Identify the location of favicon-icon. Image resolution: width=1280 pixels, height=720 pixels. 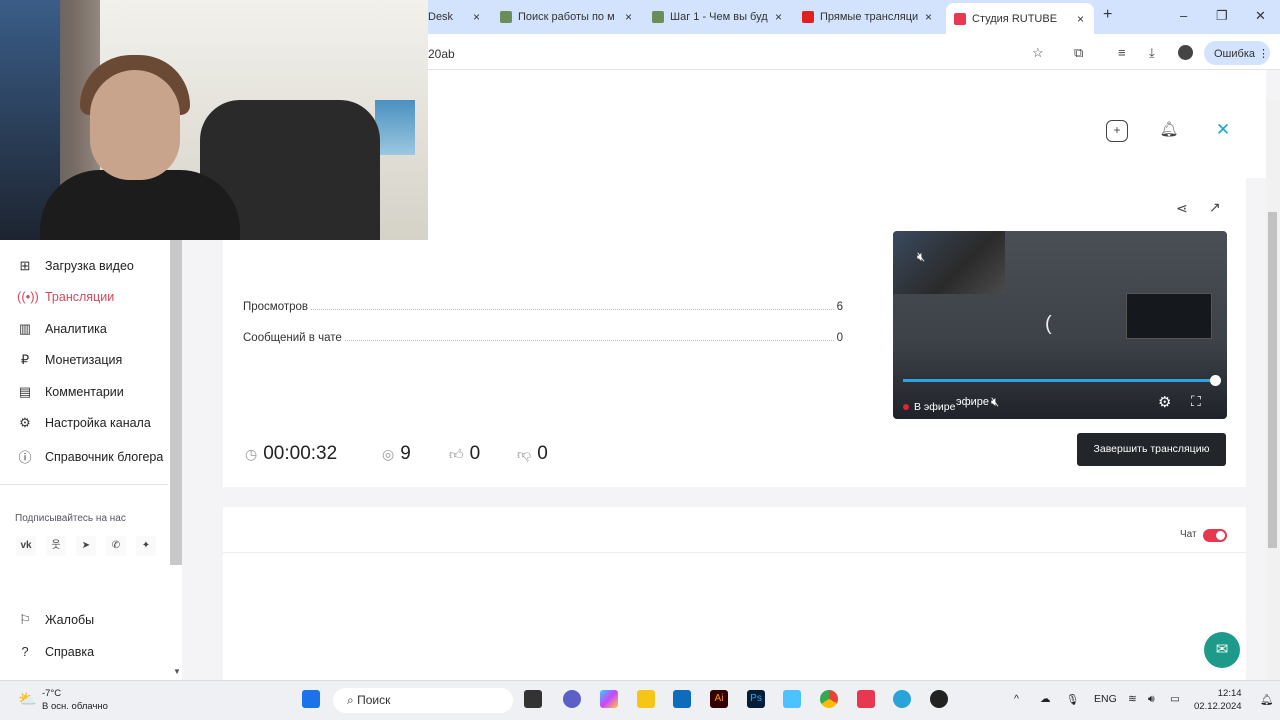
(506, 17).